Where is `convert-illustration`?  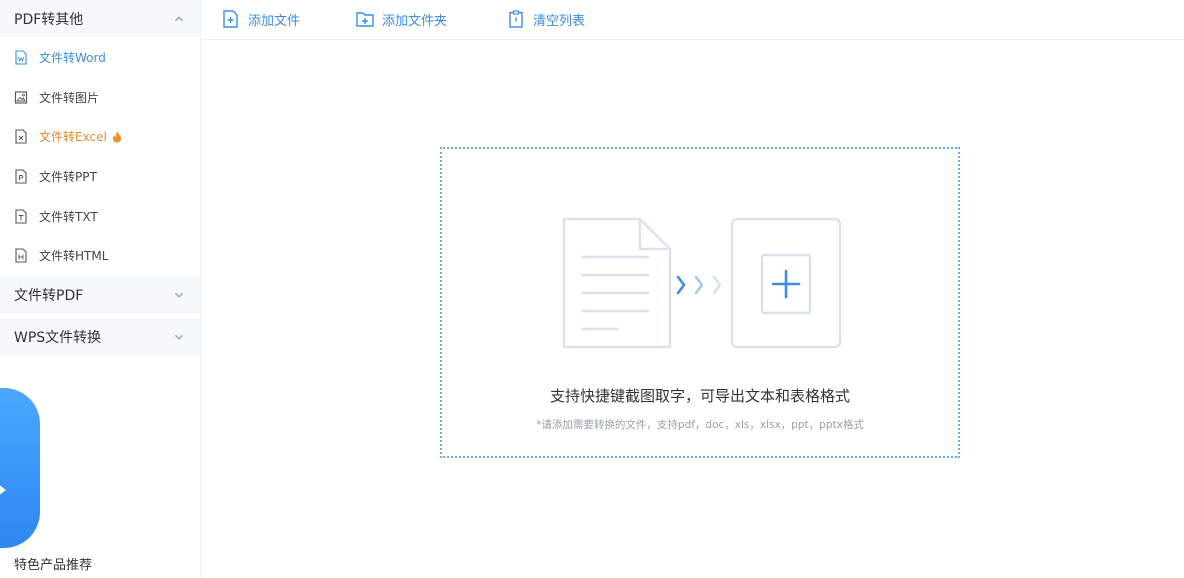 convert-illustration is located at coordinates (702, 283).